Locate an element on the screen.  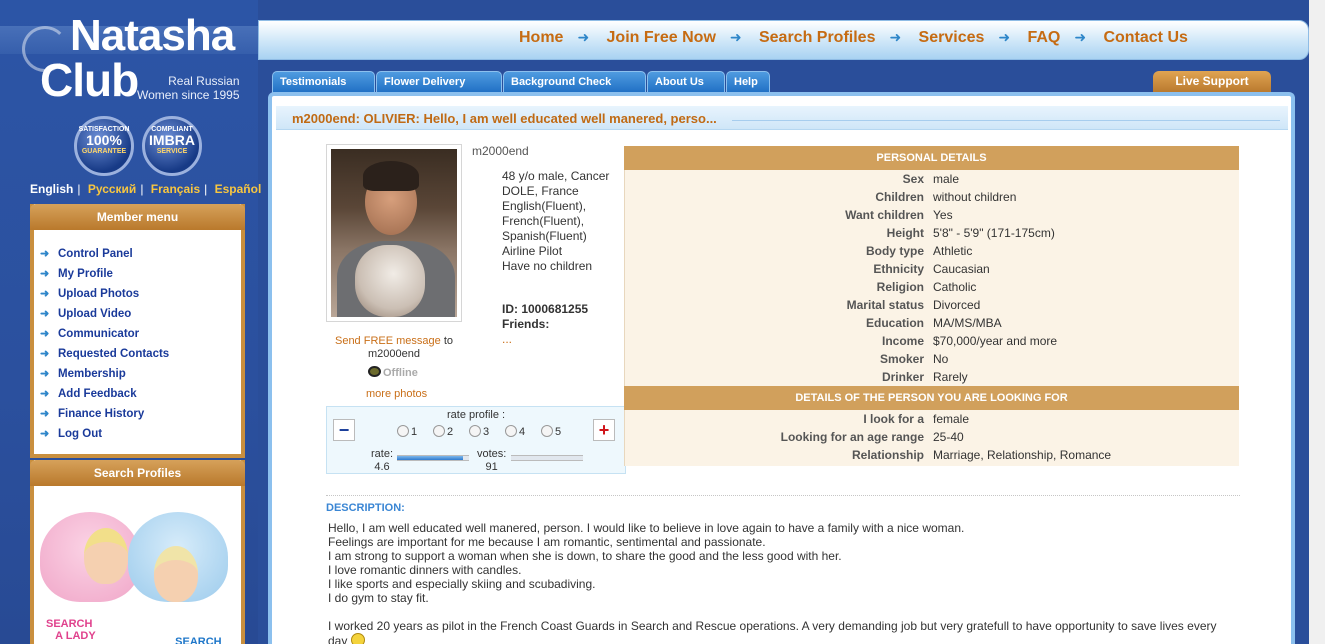
menu-item-label: Log Out is located at coordinates (80, 434).